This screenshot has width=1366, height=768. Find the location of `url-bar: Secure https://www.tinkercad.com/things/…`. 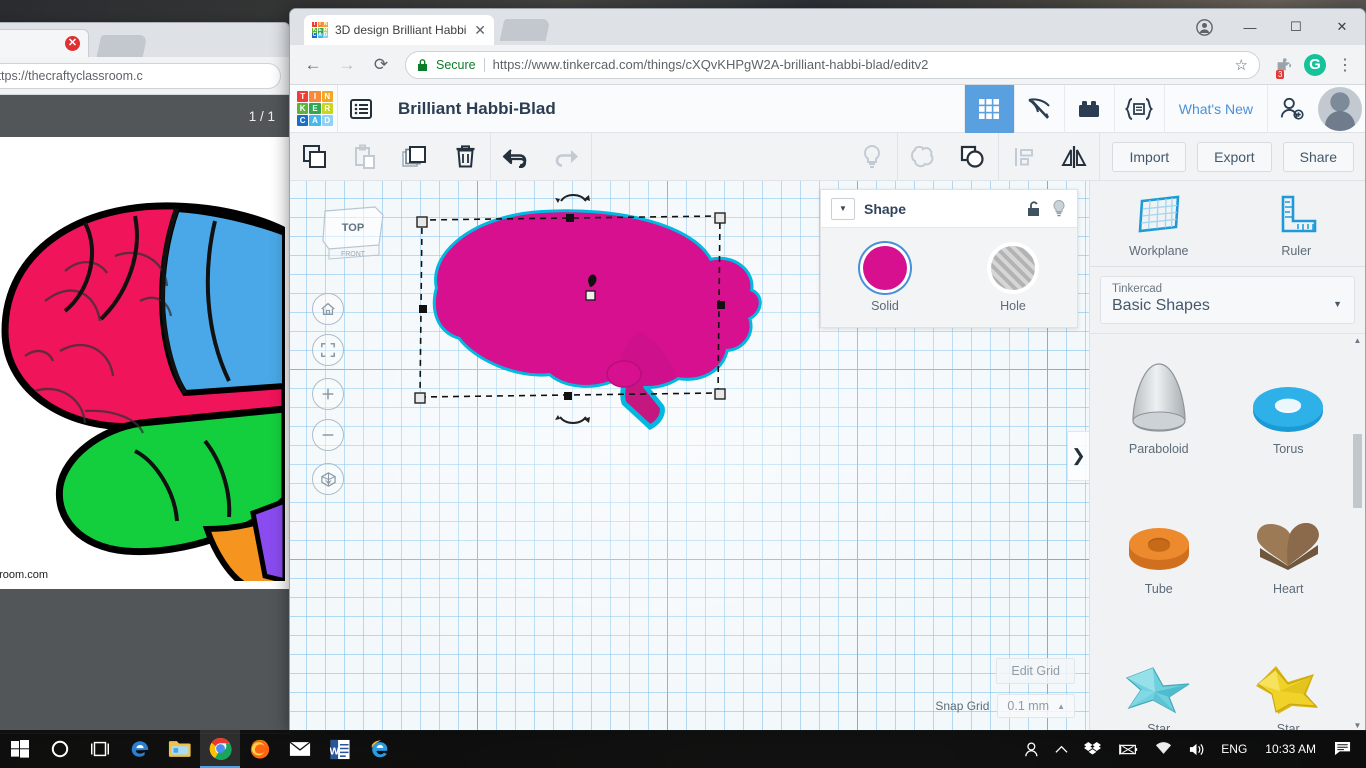

url-bar: Secure https://www.tinkercad.com/things/… is located at coordinates (832, 64).